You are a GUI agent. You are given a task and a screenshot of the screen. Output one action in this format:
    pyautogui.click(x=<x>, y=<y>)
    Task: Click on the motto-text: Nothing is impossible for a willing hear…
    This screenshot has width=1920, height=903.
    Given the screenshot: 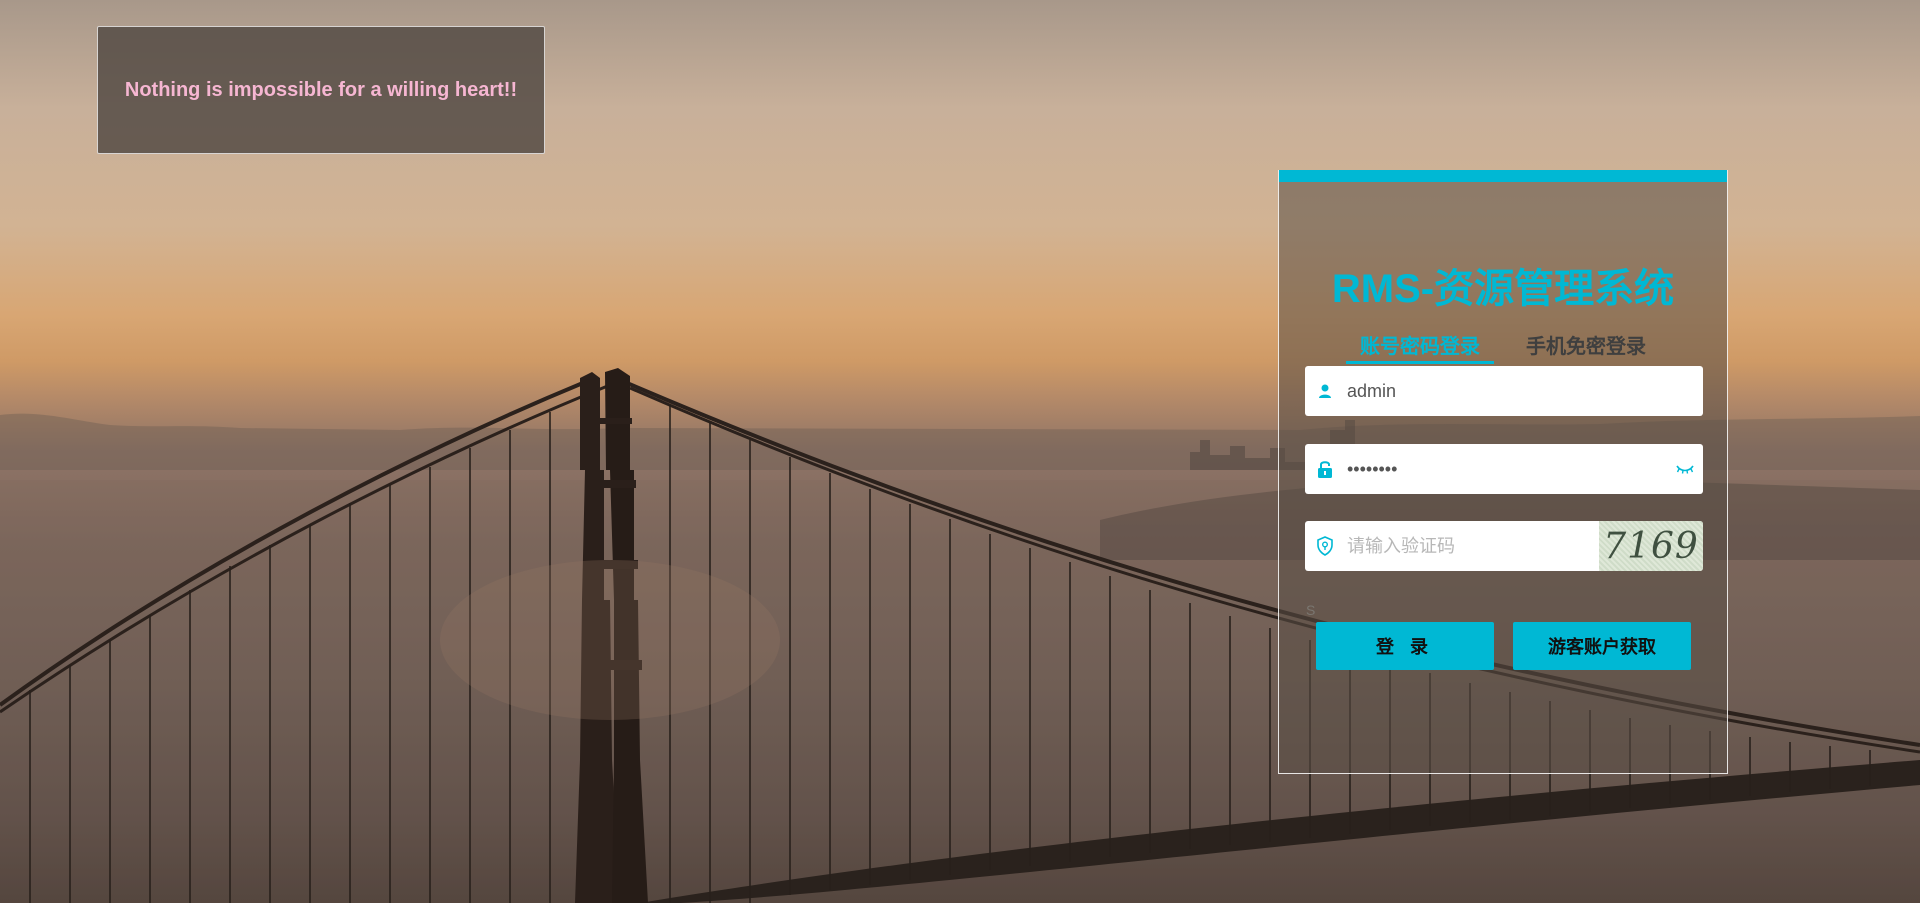 What is the action you would take?
    pyautogui.click(x=321, y=89)
    